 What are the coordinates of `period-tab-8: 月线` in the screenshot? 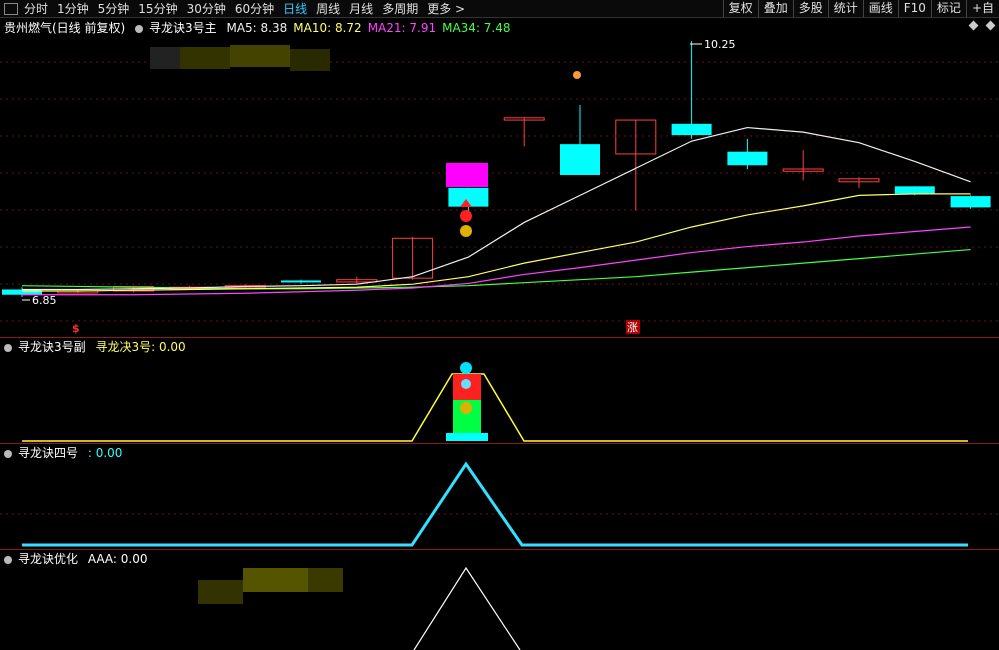 It's located at (361, 8).